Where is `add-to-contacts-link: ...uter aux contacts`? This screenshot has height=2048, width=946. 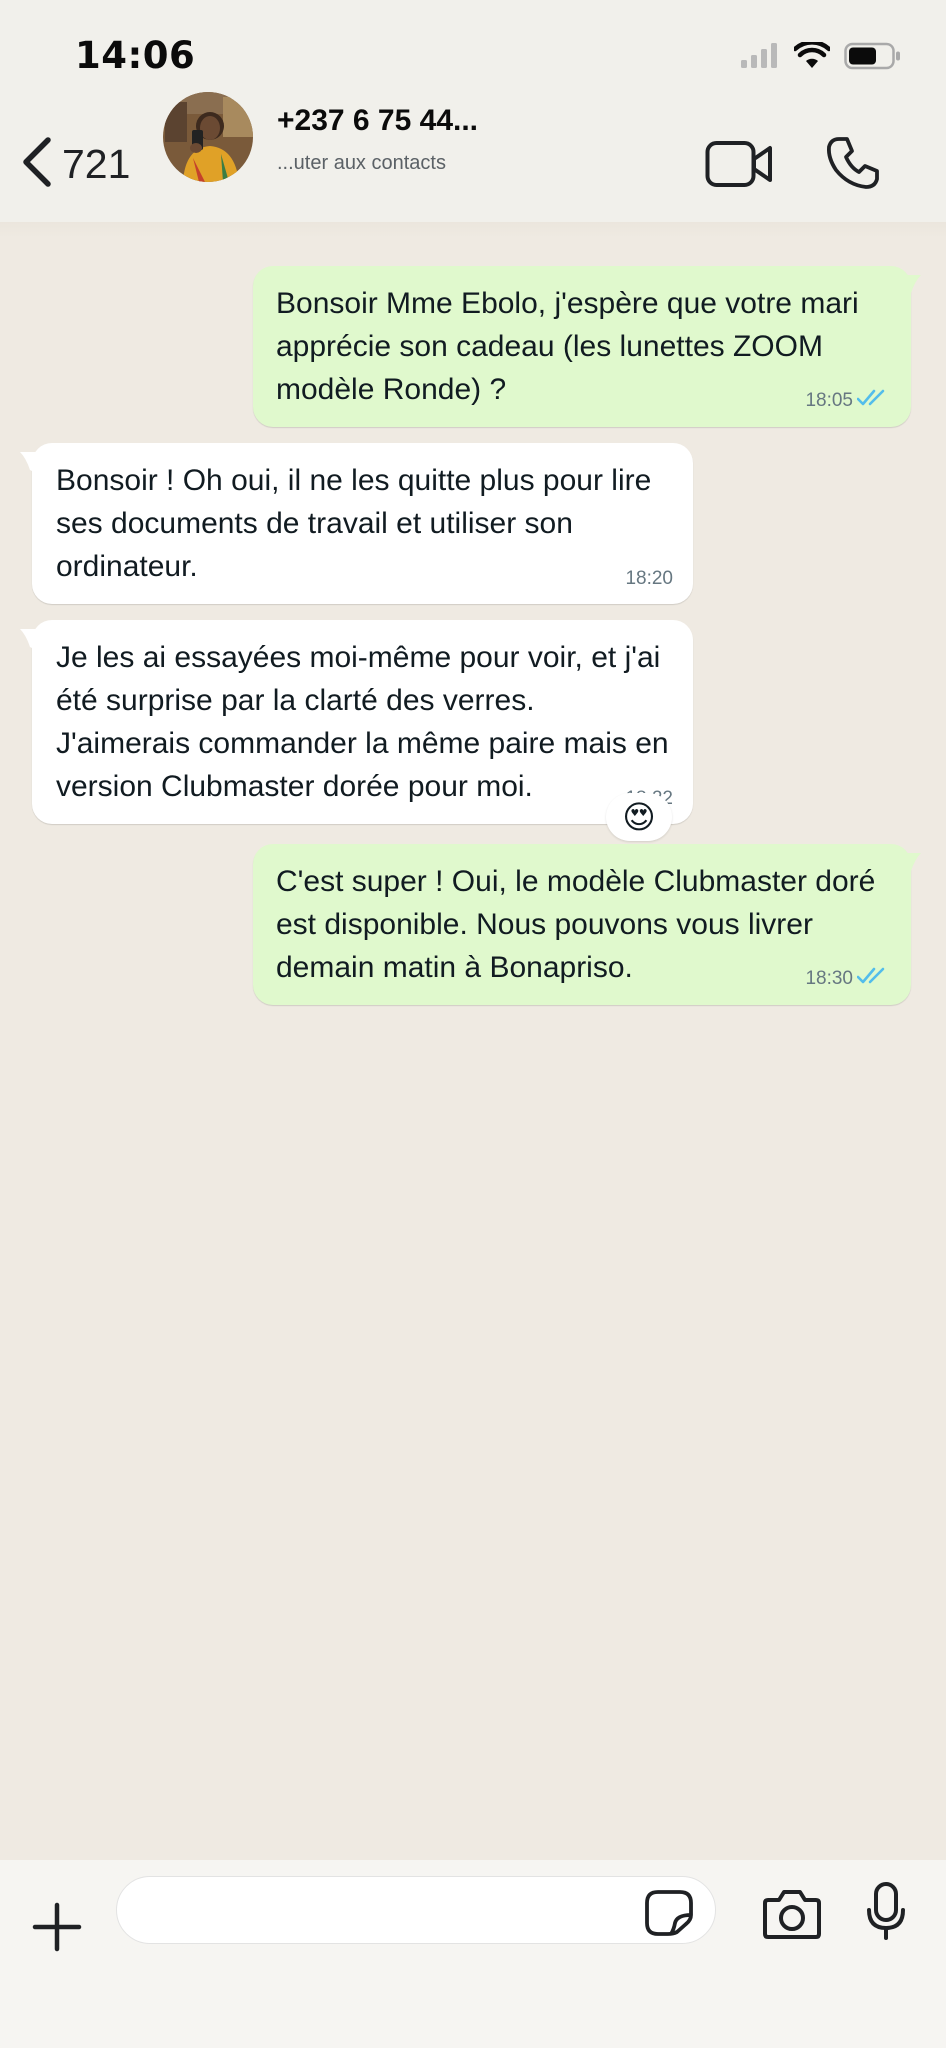
add-to-contacts-link: ...uter aux contacts is located at coordinates (361, 163).